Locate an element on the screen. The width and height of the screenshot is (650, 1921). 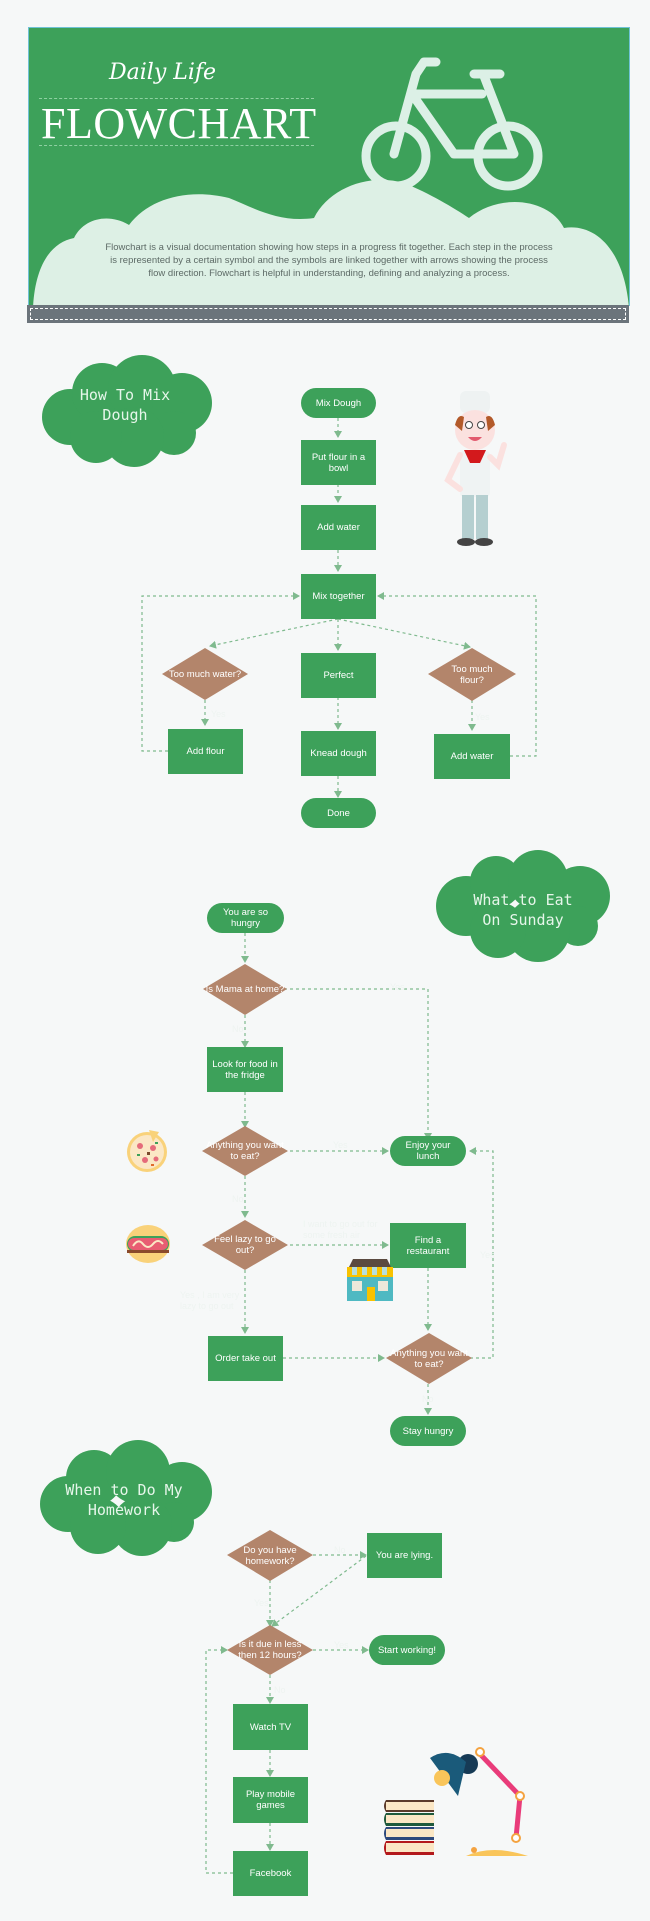
decision-text: Do you have homework? is located at coordinates (270, 1555).